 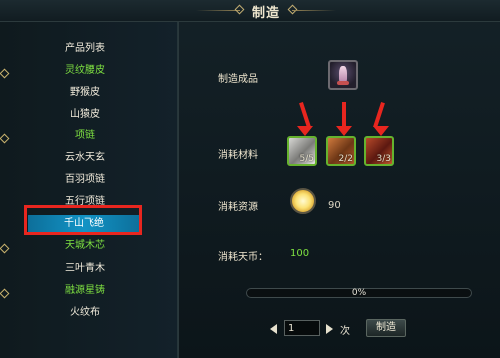 I want to click on sidebar-item: 山猿皮, so click(x=85, y=115).